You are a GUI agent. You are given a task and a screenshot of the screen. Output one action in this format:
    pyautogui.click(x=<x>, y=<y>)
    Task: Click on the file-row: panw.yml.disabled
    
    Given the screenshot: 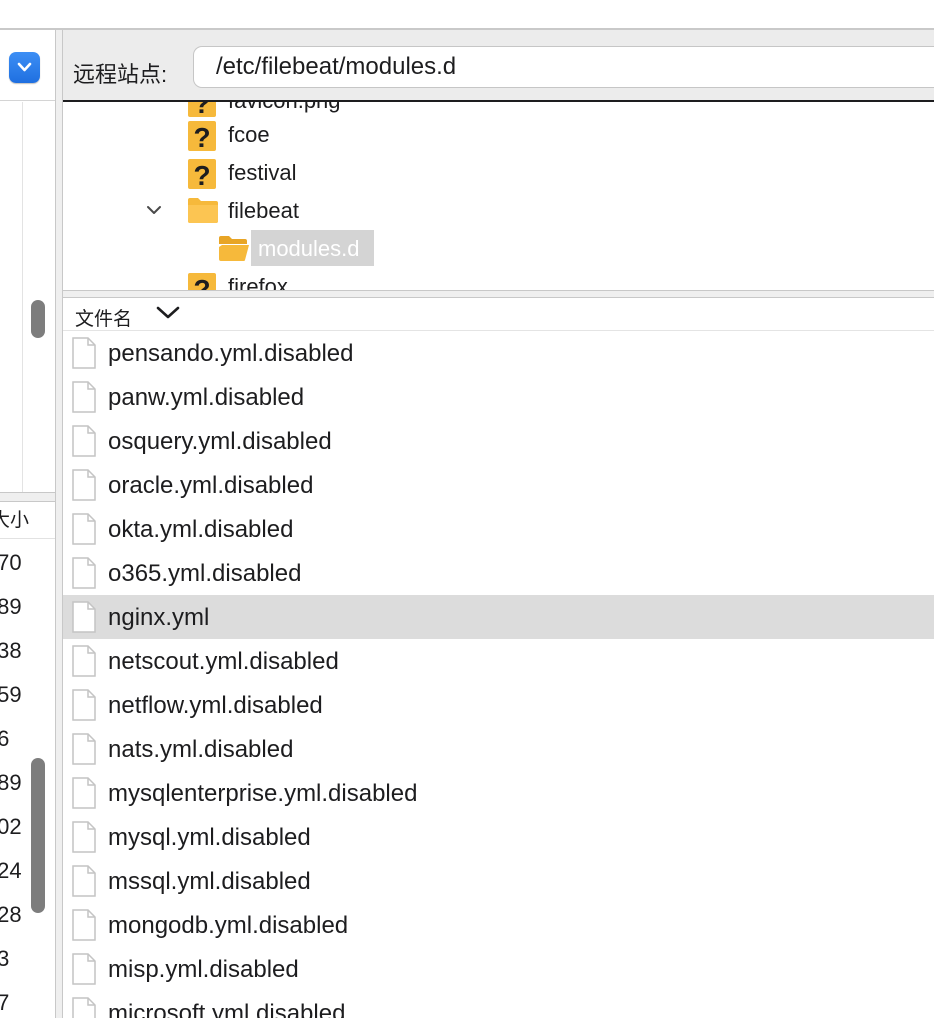 What is the action you would take?
    pyautogui.click(x=498, y=397)
    